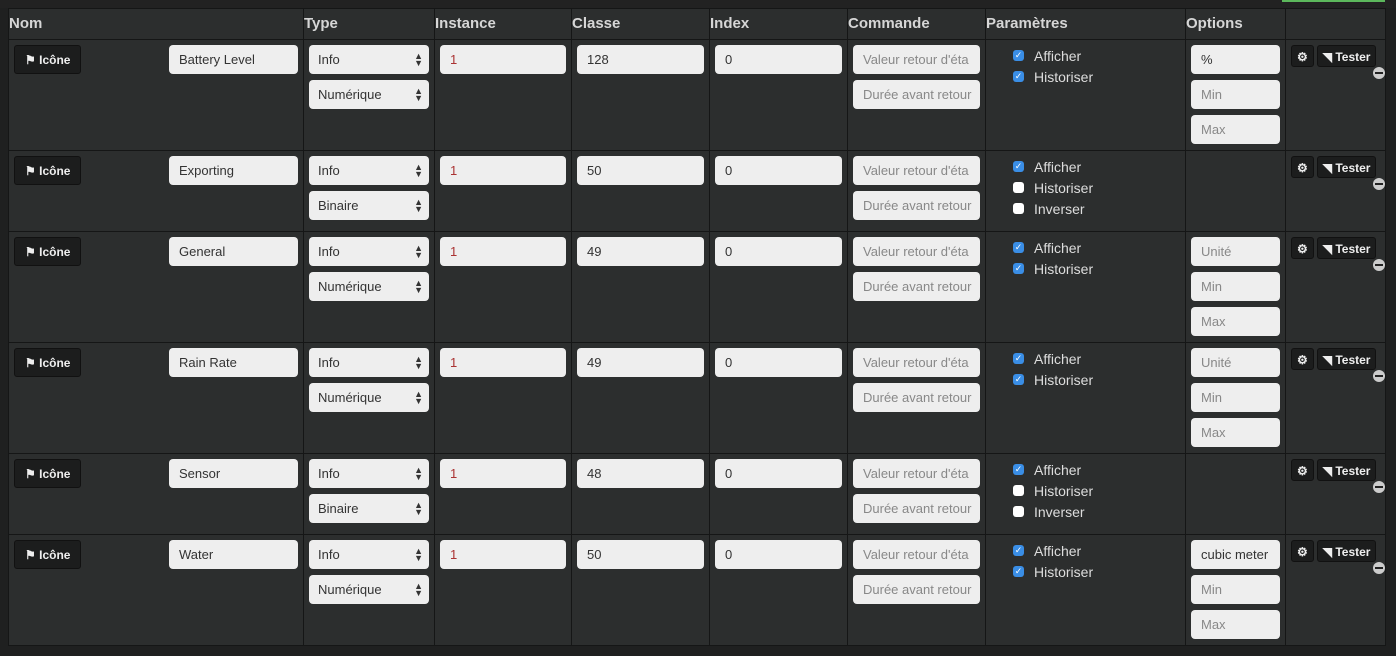  I want to click on name-input: General, so click(233, 251).